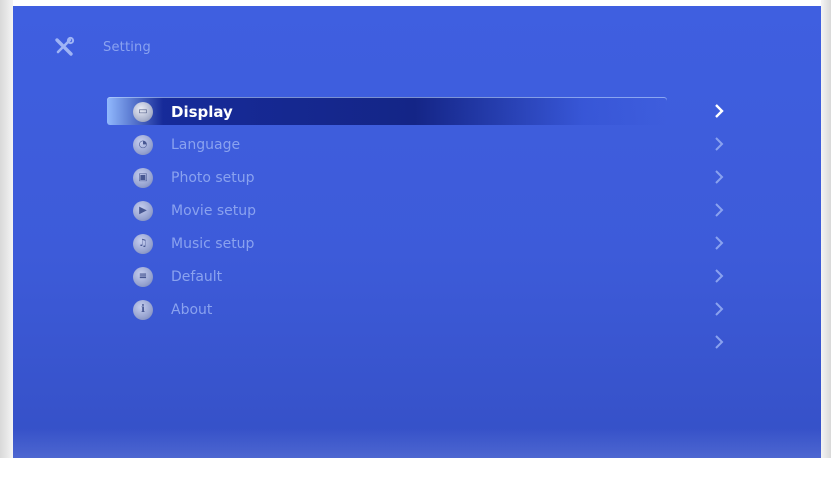 The height and width of the screenshot is (486, 831). What do you see at coordinates (202, 111) in the screenshot?
I see `menu-item-label: Display` at bounding box center [202, 111].